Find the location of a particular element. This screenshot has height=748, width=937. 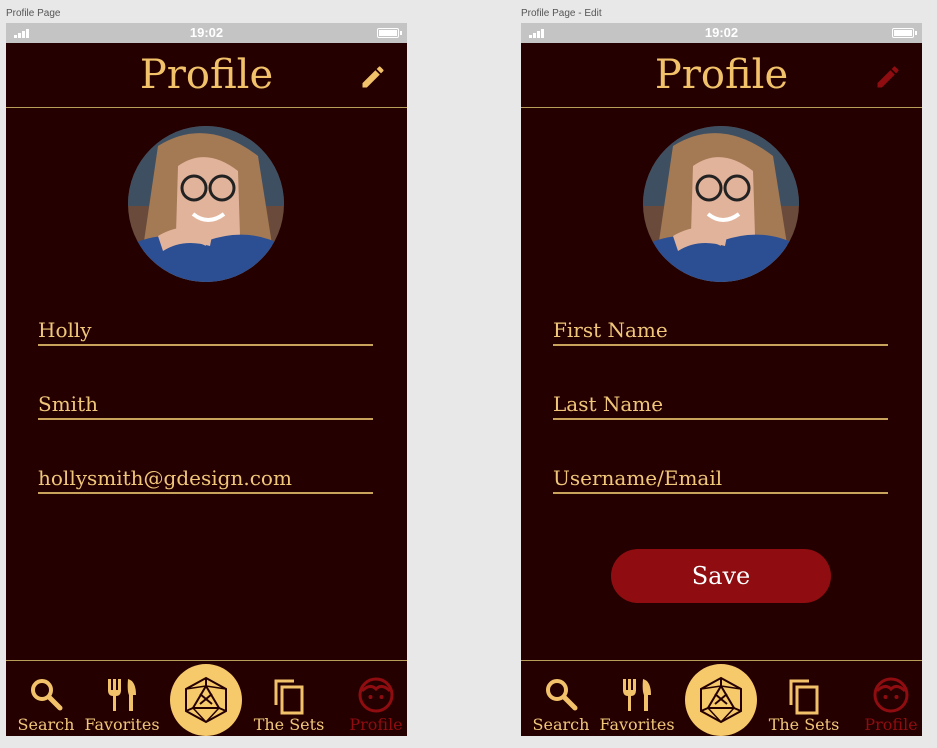

email-field: hollysmith@gdesign.com is located at coordinates (205, 480).